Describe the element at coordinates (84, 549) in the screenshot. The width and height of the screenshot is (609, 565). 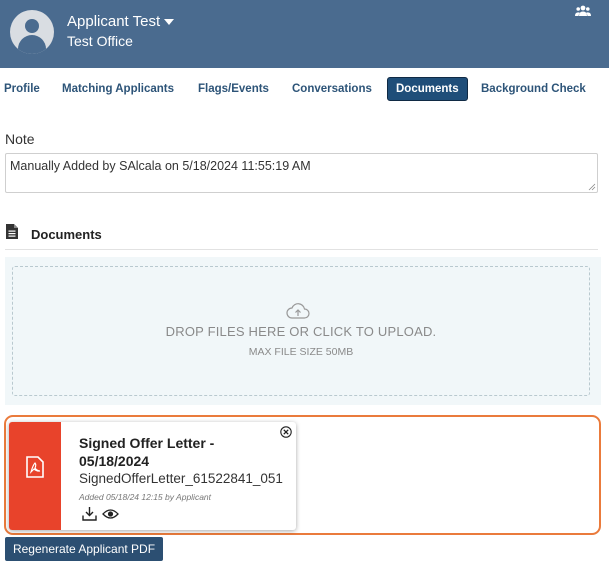
I see `regenerate-applicant-pdf-button: Regenerate Applicant PDF` at that location.